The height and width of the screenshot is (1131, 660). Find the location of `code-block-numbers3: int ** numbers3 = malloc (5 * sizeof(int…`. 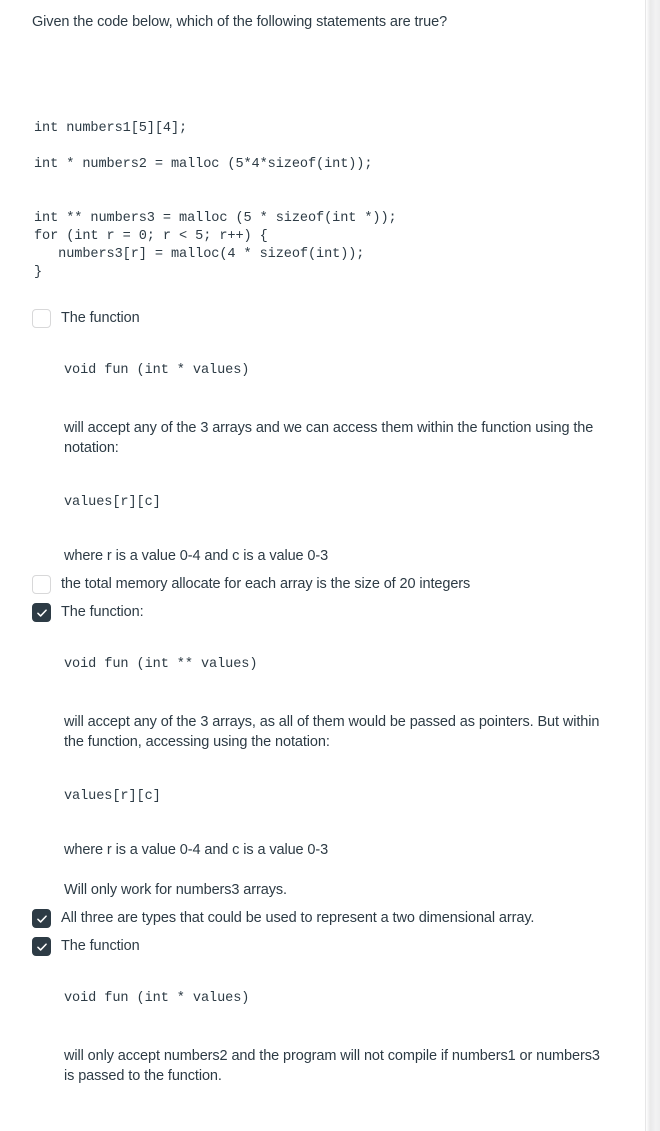

code-block-numbers3: int ** numbers3 = malloc (5 * sizeof(int… is located at coordinates (215, 246).